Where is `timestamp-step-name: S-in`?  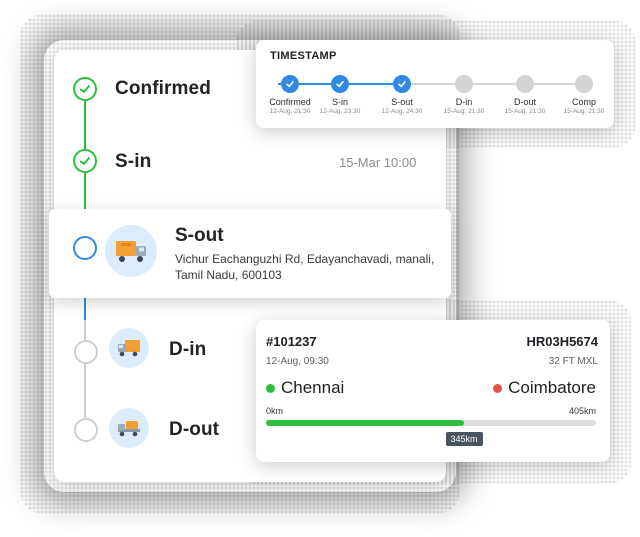
timestamp-step-name: S-in is located at coordinates (339, 102).